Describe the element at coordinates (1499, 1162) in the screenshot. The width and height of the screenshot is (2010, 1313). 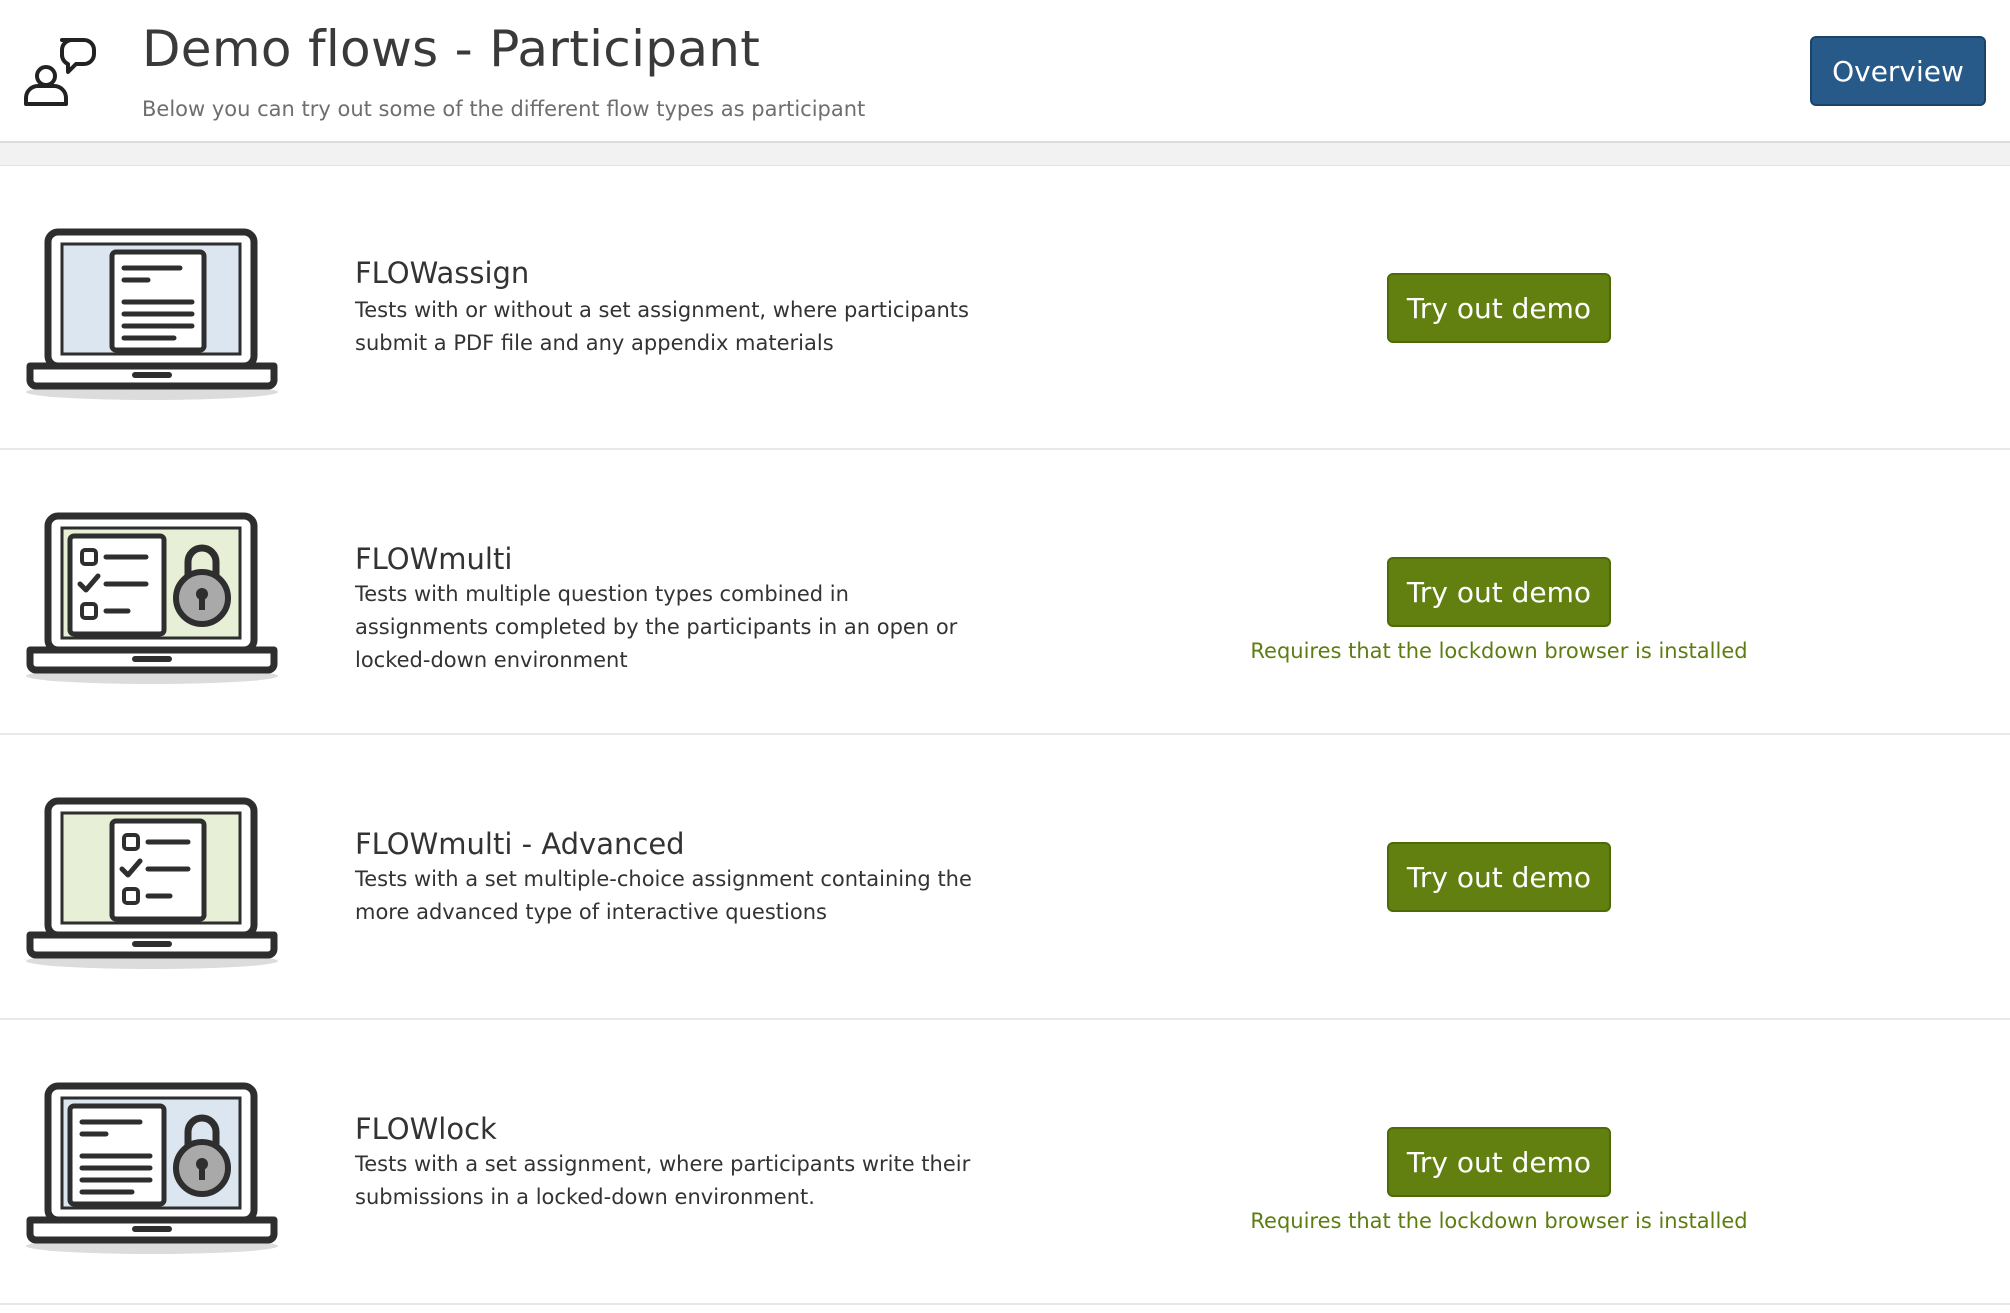
I see `try-demo-button-flowlock: Try out demo` at that location.